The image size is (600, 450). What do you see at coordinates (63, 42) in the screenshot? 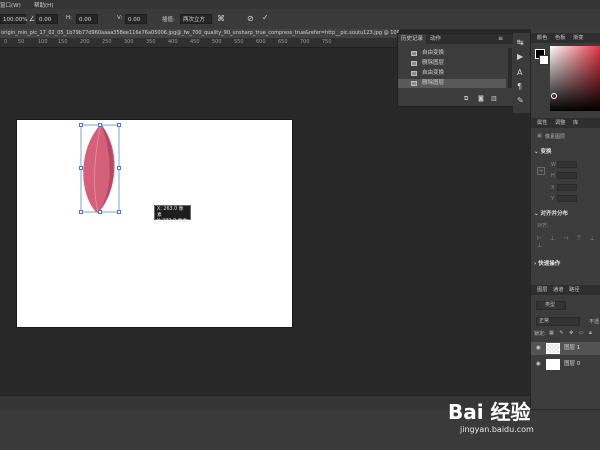
I see `ruler-tick: 150` at bounding box center [63, 42].